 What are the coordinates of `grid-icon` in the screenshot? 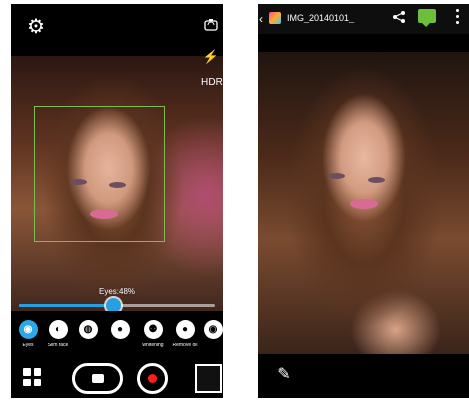 It's located at (32, 377).